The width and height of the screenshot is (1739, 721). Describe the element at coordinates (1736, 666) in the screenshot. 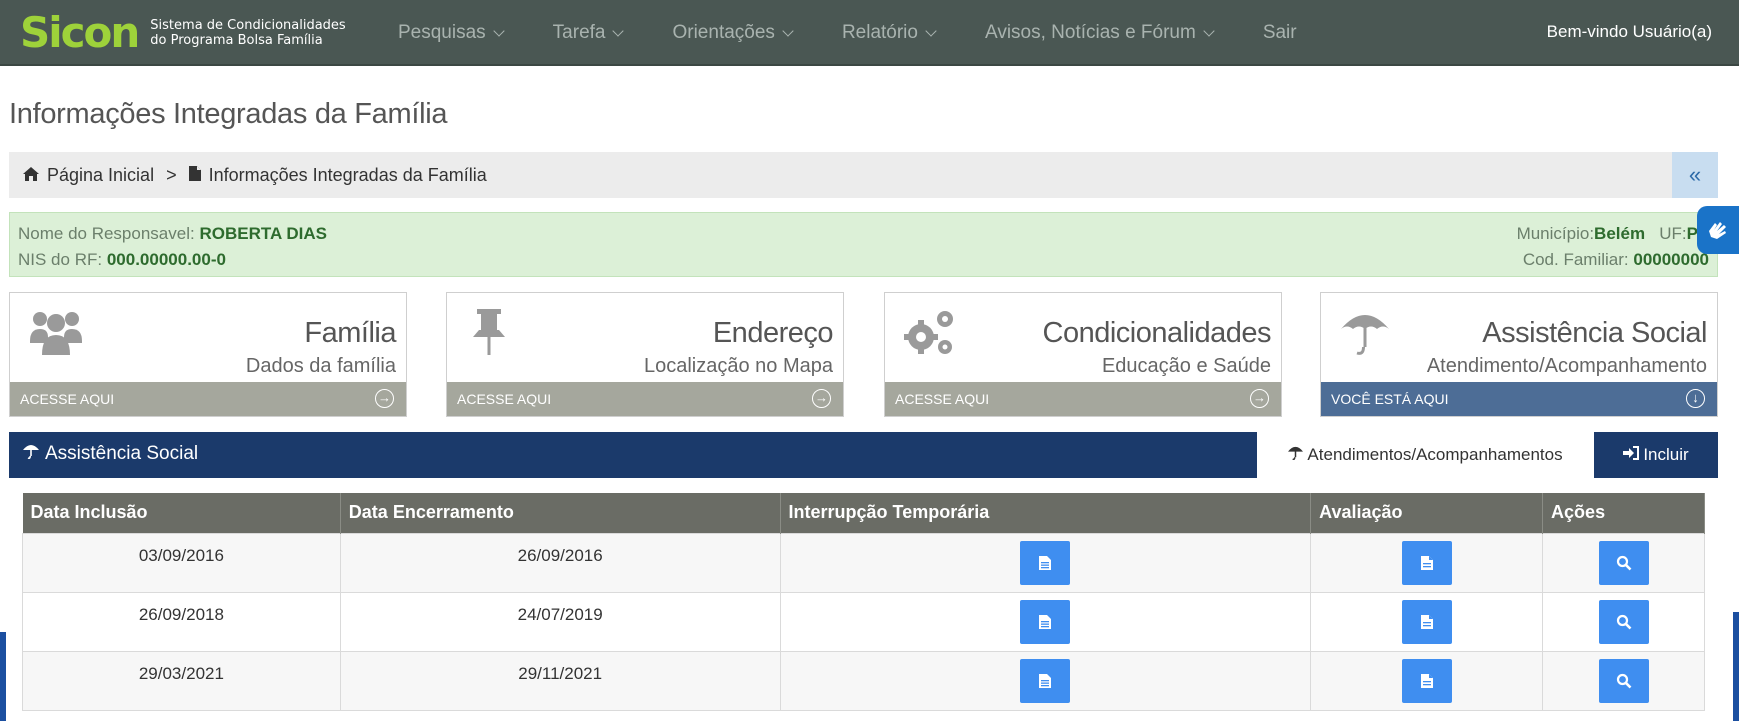

I see `window-edge-right` at that location.